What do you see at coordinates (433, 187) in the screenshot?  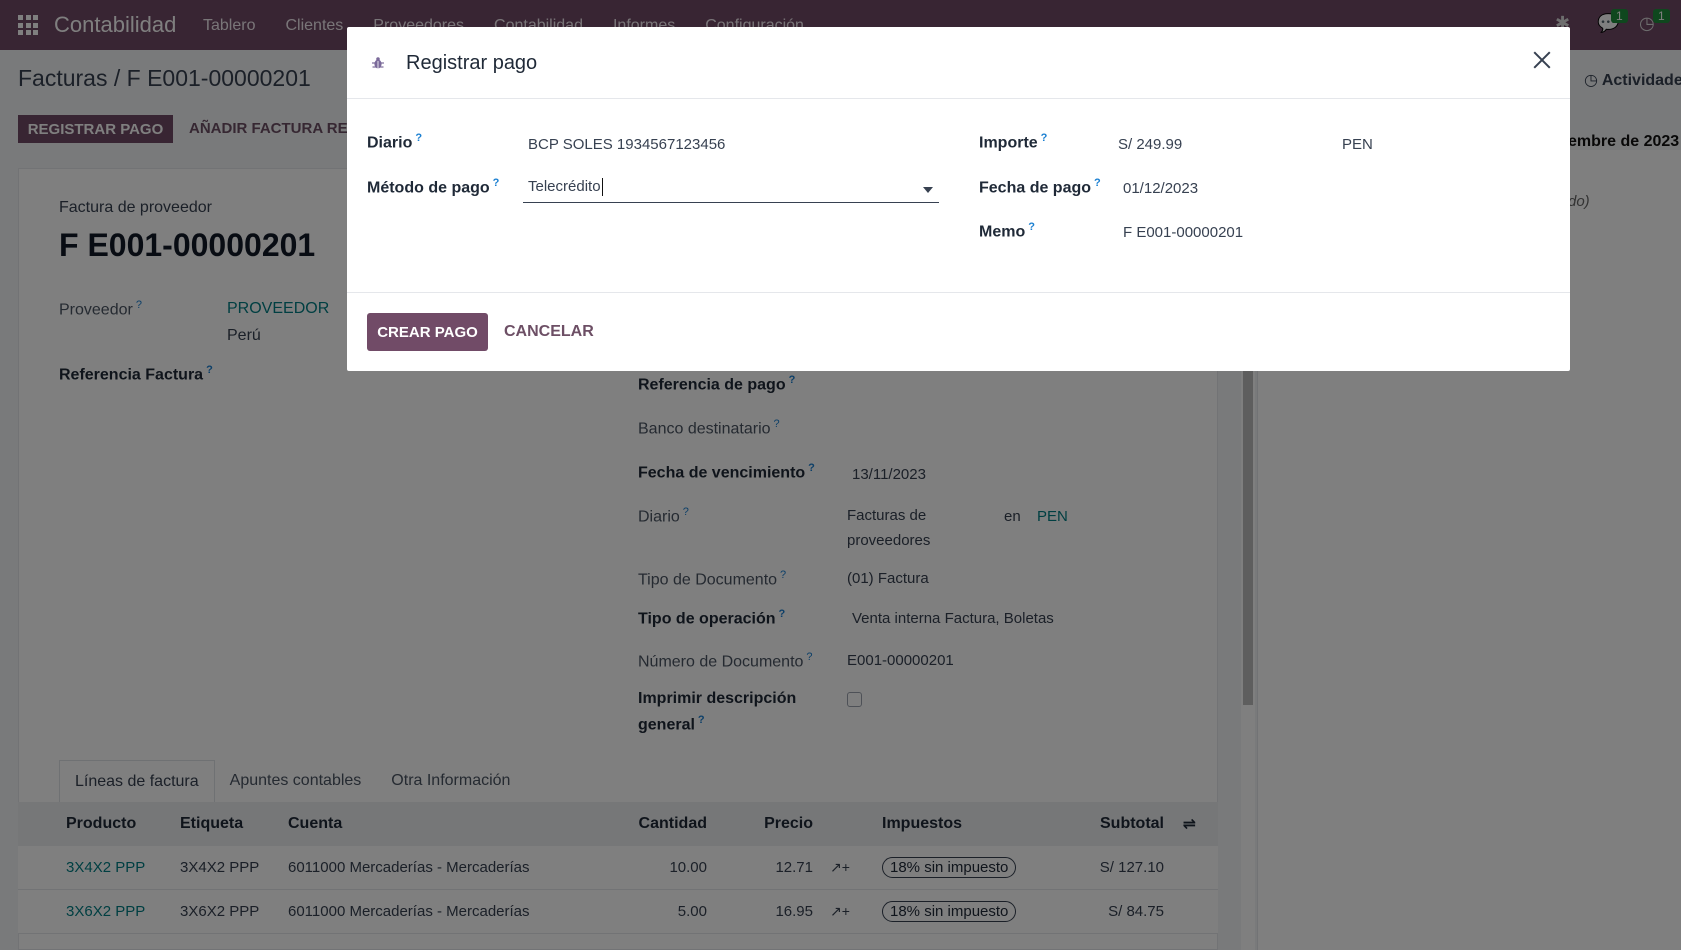 I see `payment-method-label: Método de pago?` at bounding box center [433, 187].